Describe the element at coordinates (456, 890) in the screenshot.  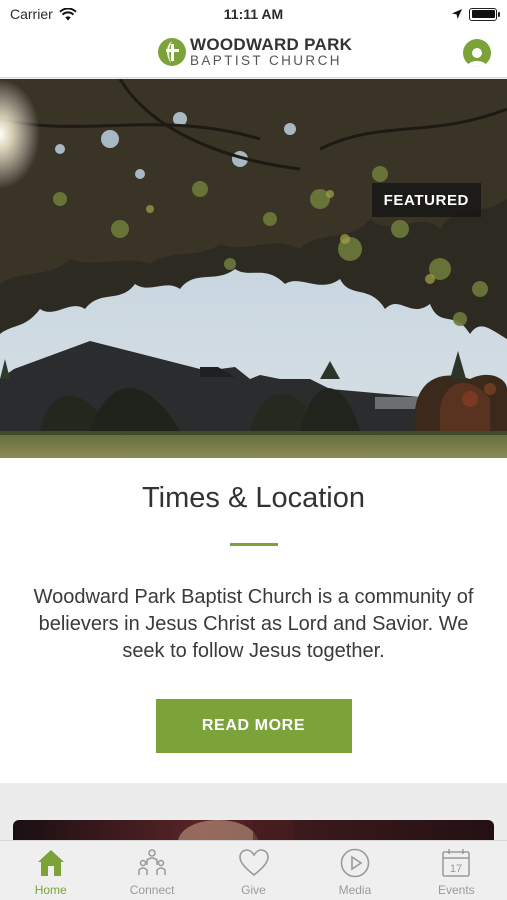
I see `tab-events-label: Events` at that location.